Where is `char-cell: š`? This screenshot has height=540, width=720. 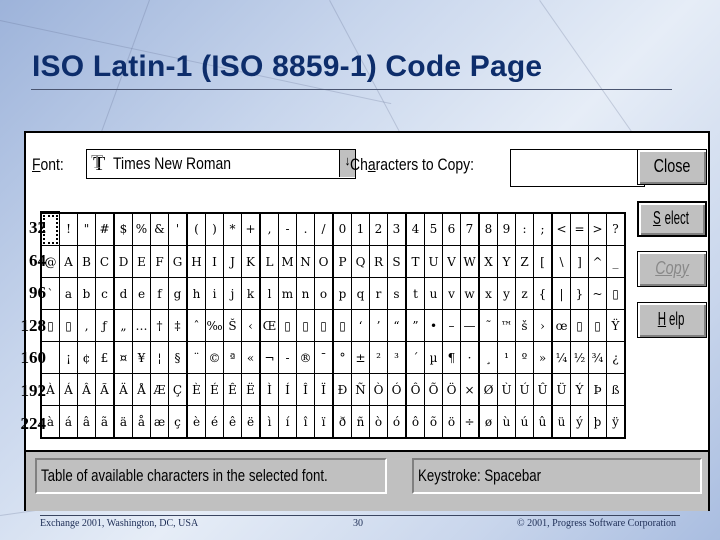
char-cell: š is located at coordinates (524, 325).